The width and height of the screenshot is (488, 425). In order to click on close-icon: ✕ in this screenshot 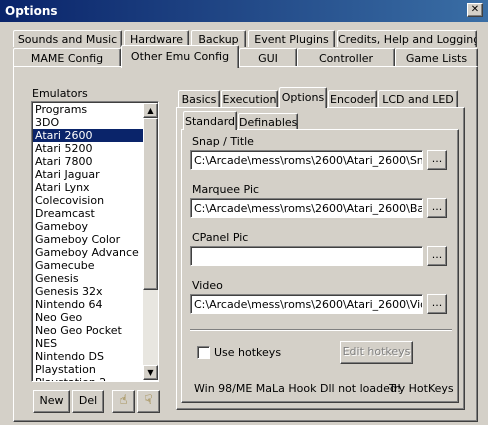, I will do `click(475, 9)`.